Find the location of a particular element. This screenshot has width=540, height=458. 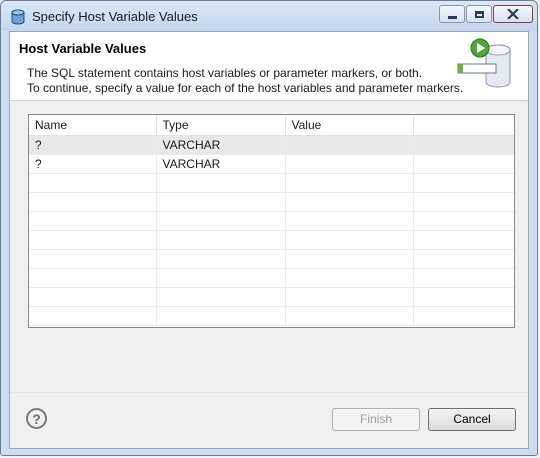

minimize-icon is located at coordinates (452, 17).